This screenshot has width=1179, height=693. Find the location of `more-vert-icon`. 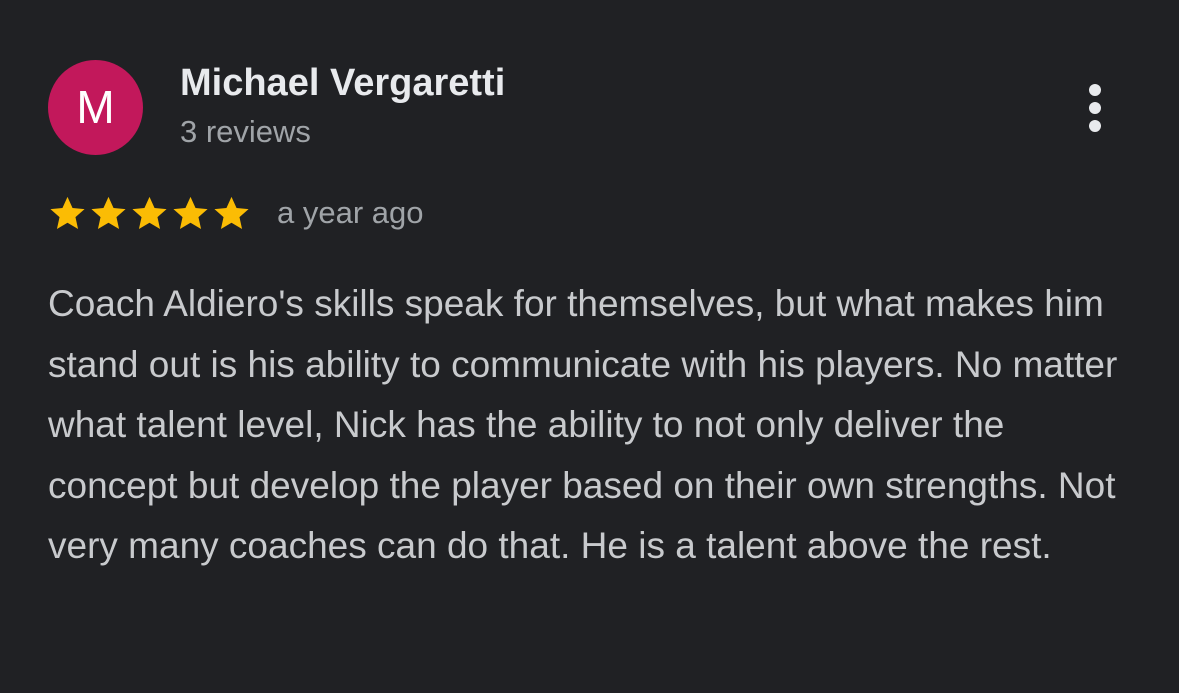

more-vert-icon is located at coordinates (1095, 108).